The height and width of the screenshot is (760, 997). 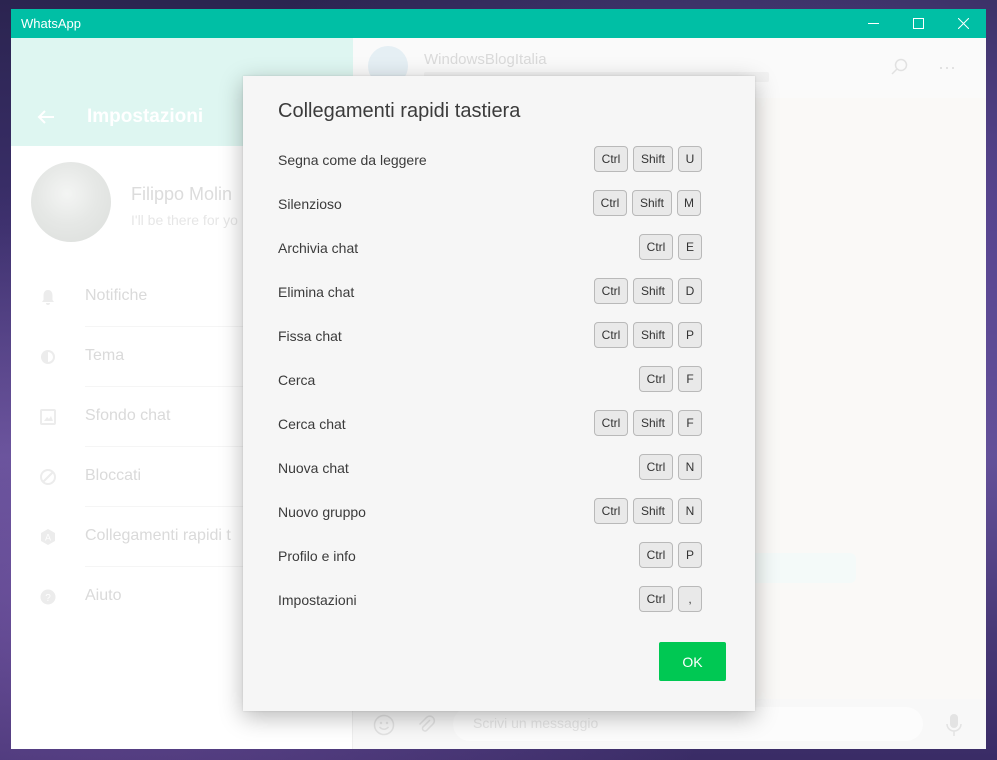 What do you see at coordinates (317, 556) in the screenshot?
I see `shortcut-label: Profilo e info` at bounding box center [317, 556].